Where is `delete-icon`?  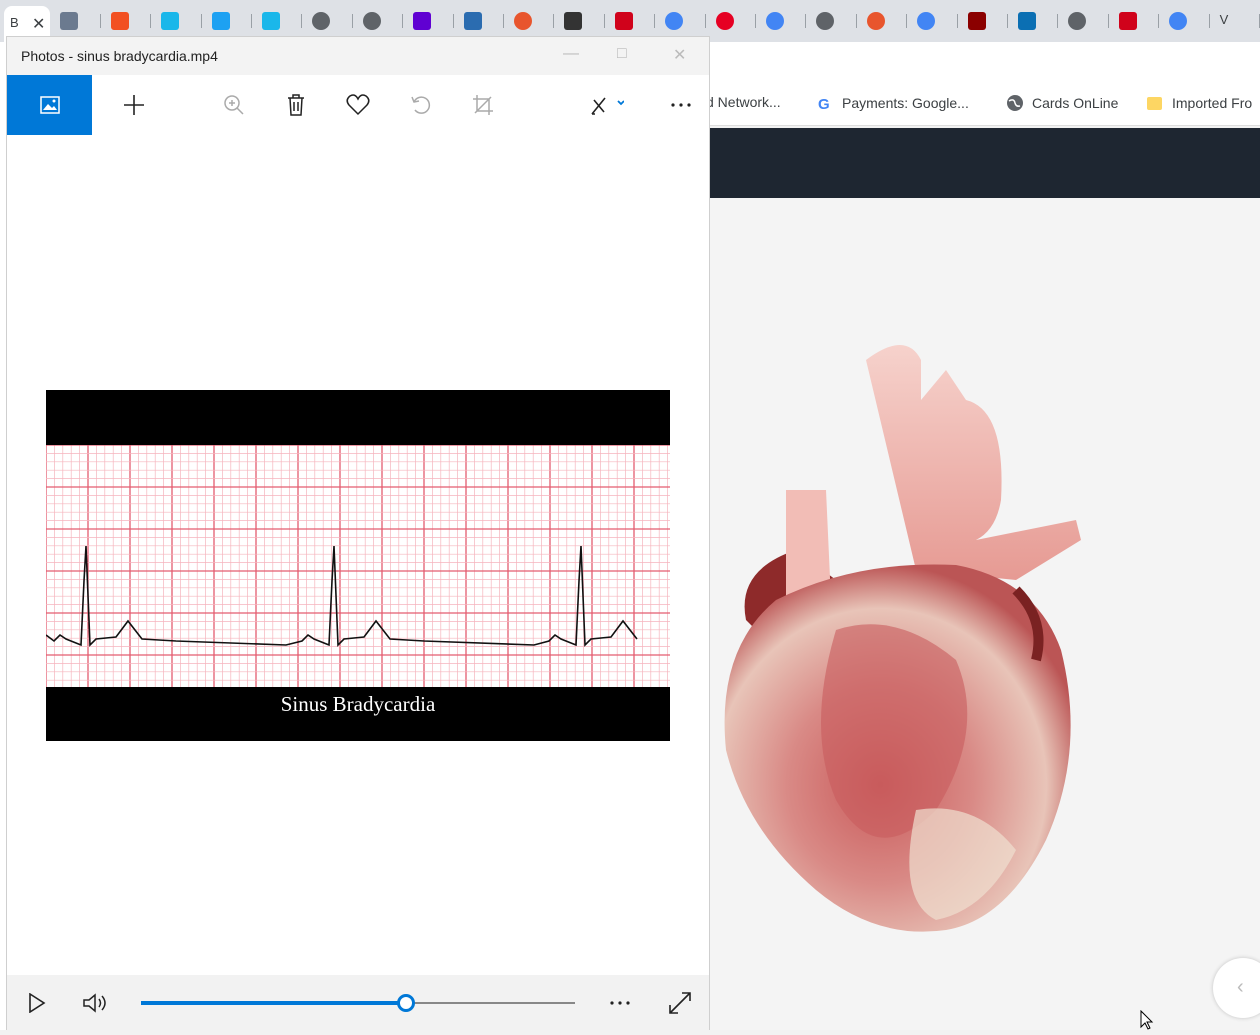
delete-icon is located at coordinates (296, 105).